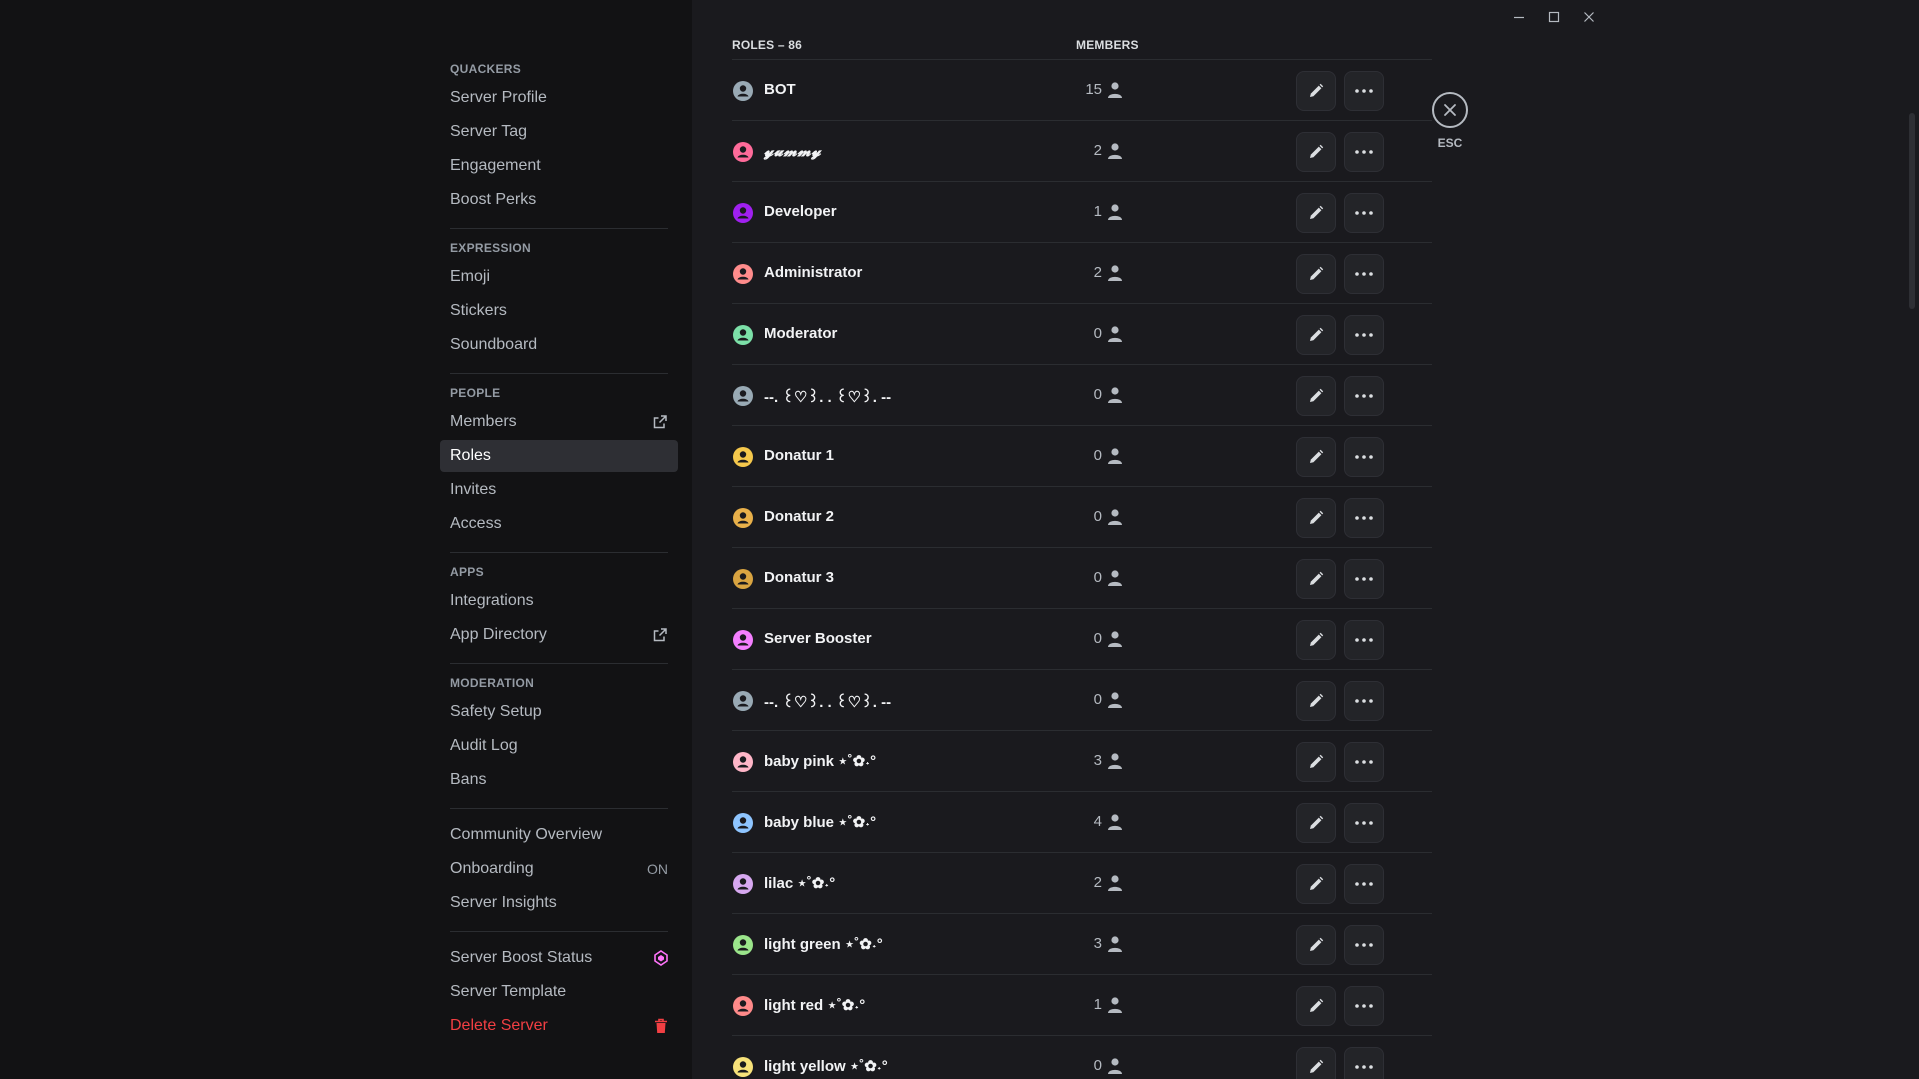  I want to click on sidebar-item-boost-perks: Boost Perks, so click(559, 200).